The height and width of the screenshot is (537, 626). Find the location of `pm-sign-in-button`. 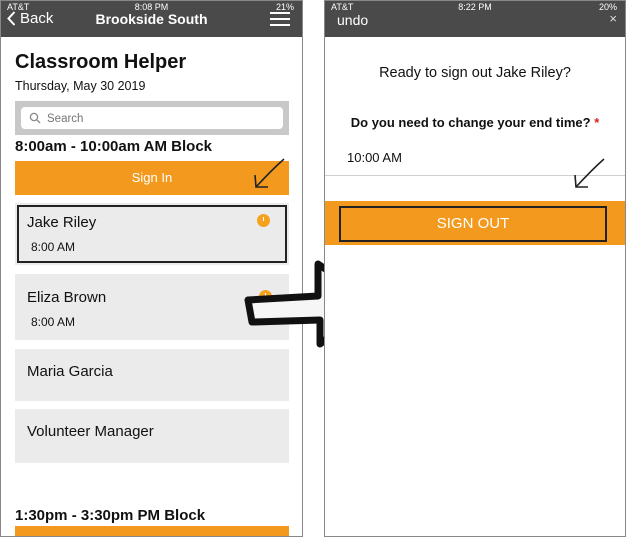

pm-sign-in-button is located at coordinates (152, 531).